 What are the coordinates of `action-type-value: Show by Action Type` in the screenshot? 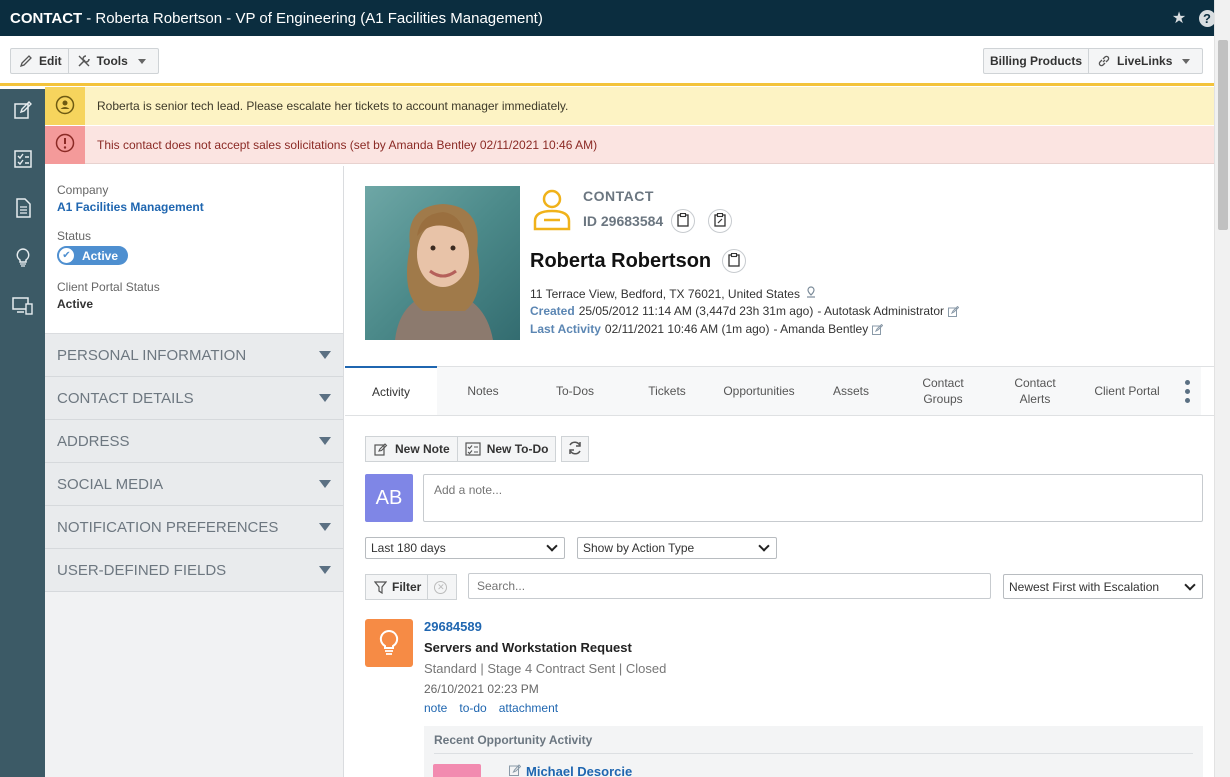 It's located at (639, 548).